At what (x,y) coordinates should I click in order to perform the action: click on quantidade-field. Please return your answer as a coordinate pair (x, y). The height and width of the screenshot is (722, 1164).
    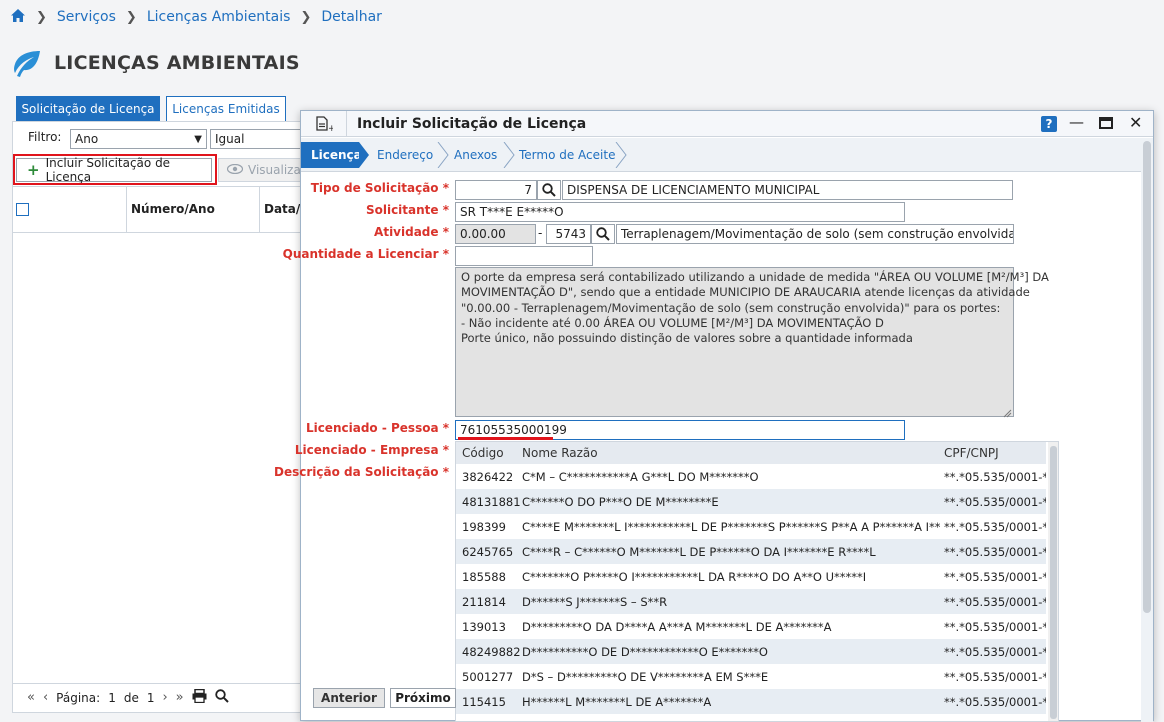
    Looking at the image, I should click on (524, 256).